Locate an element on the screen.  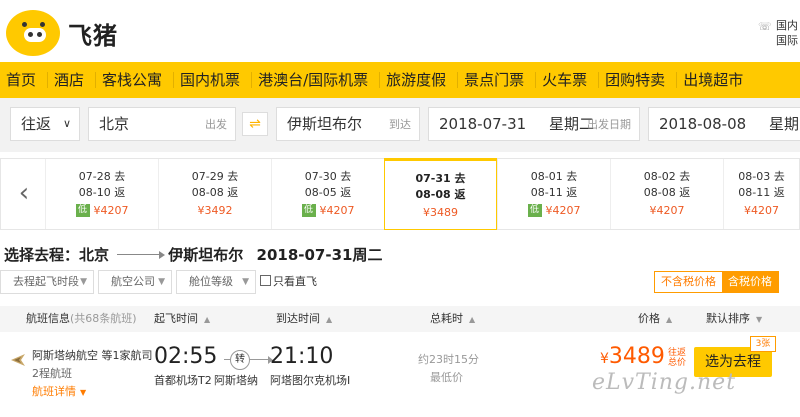
date-option: 08-03 去 08-11 返 ¥4207 is located at coordinates (761, 194).